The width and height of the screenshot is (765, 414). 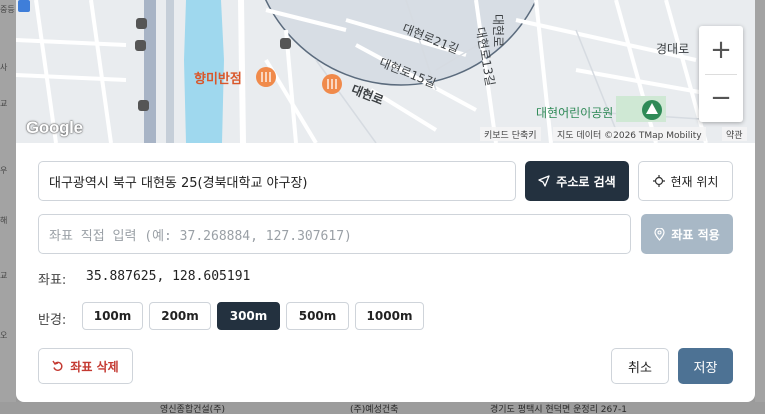 What do you see at coordinates (694, 181) in the screenshot?
I see `current-location-label: 현재 위치` at bounding box center [694, 181].